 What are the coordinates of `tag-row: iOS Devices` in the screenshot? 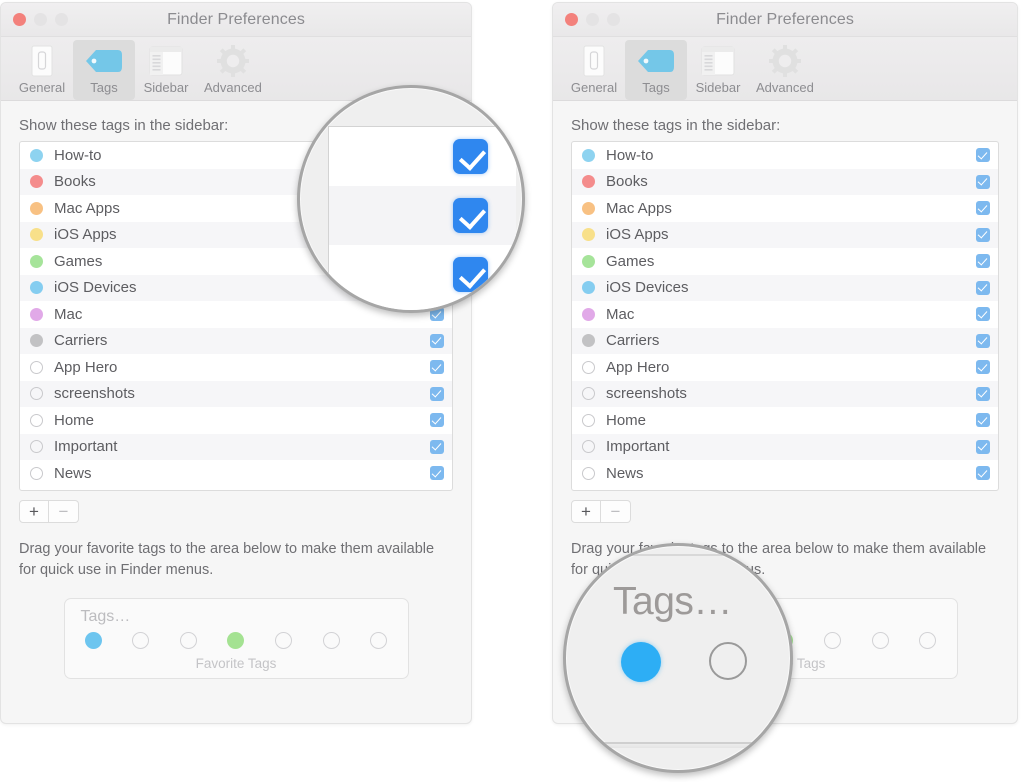 It's located at (785, 287).